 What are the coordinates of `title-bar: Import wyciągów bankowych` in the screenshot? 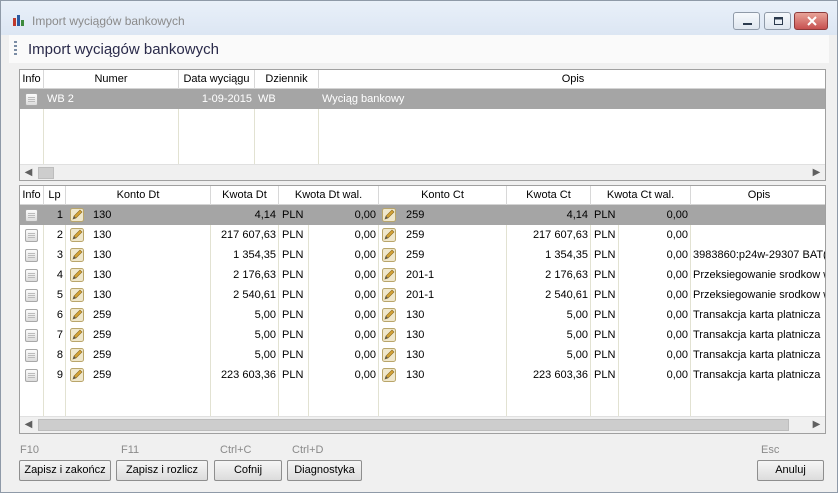 It's located at (419, 18).